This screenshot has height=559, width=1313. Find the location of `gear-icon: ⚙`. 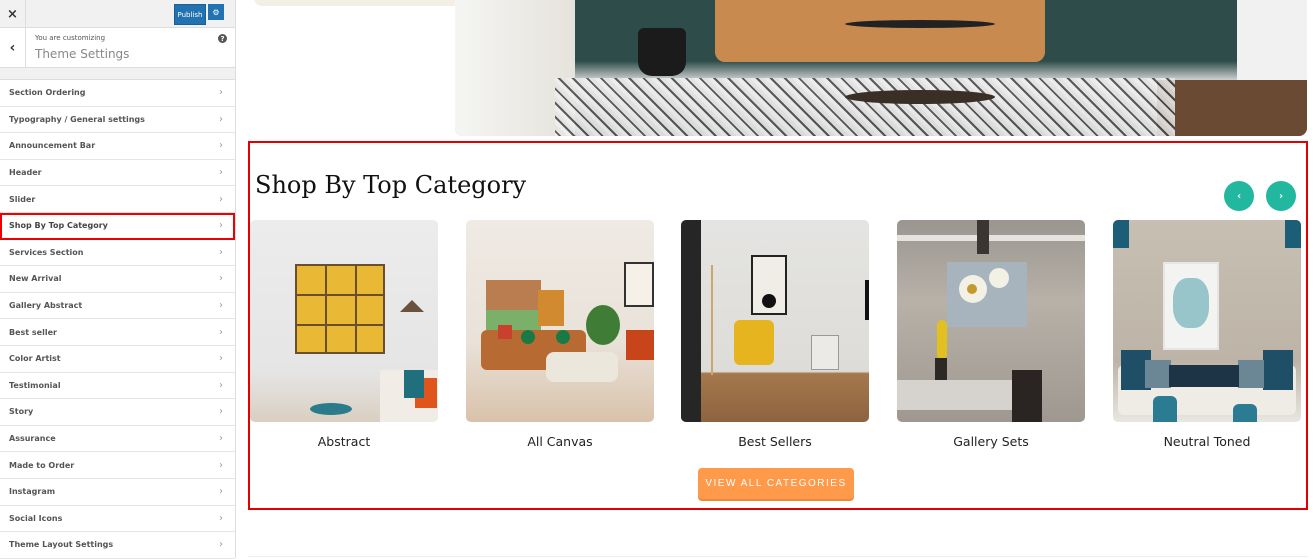

gear-icon: ⚙ is located at coordinates (216, 12).